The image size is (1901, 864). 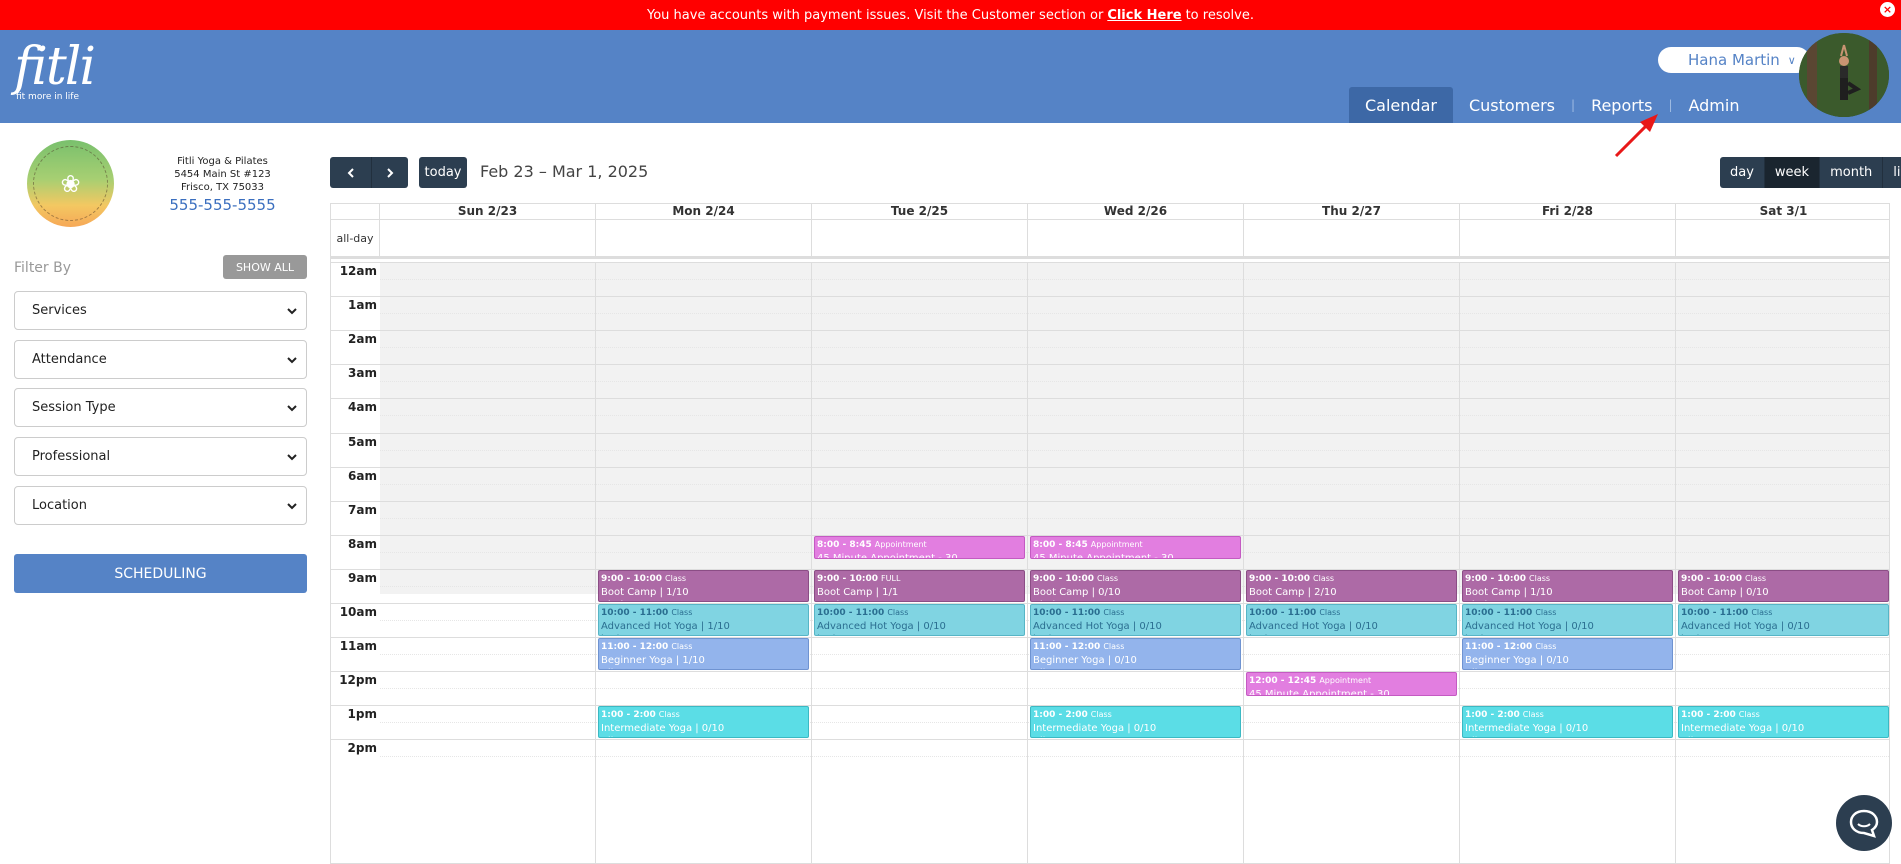 I want to click on services-select: Services, so click(x=160, y=310).